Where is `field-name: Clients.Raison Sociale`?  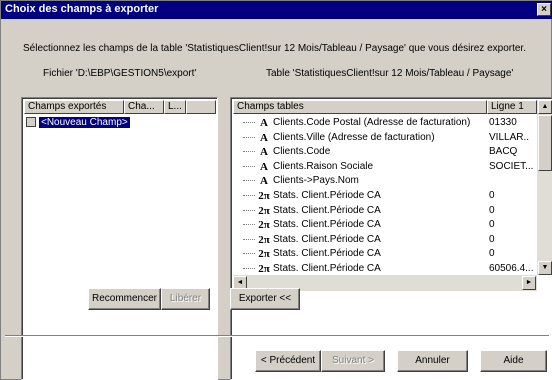 field-name: Clients.Raison Sociale is located at coordinates (323, 166).